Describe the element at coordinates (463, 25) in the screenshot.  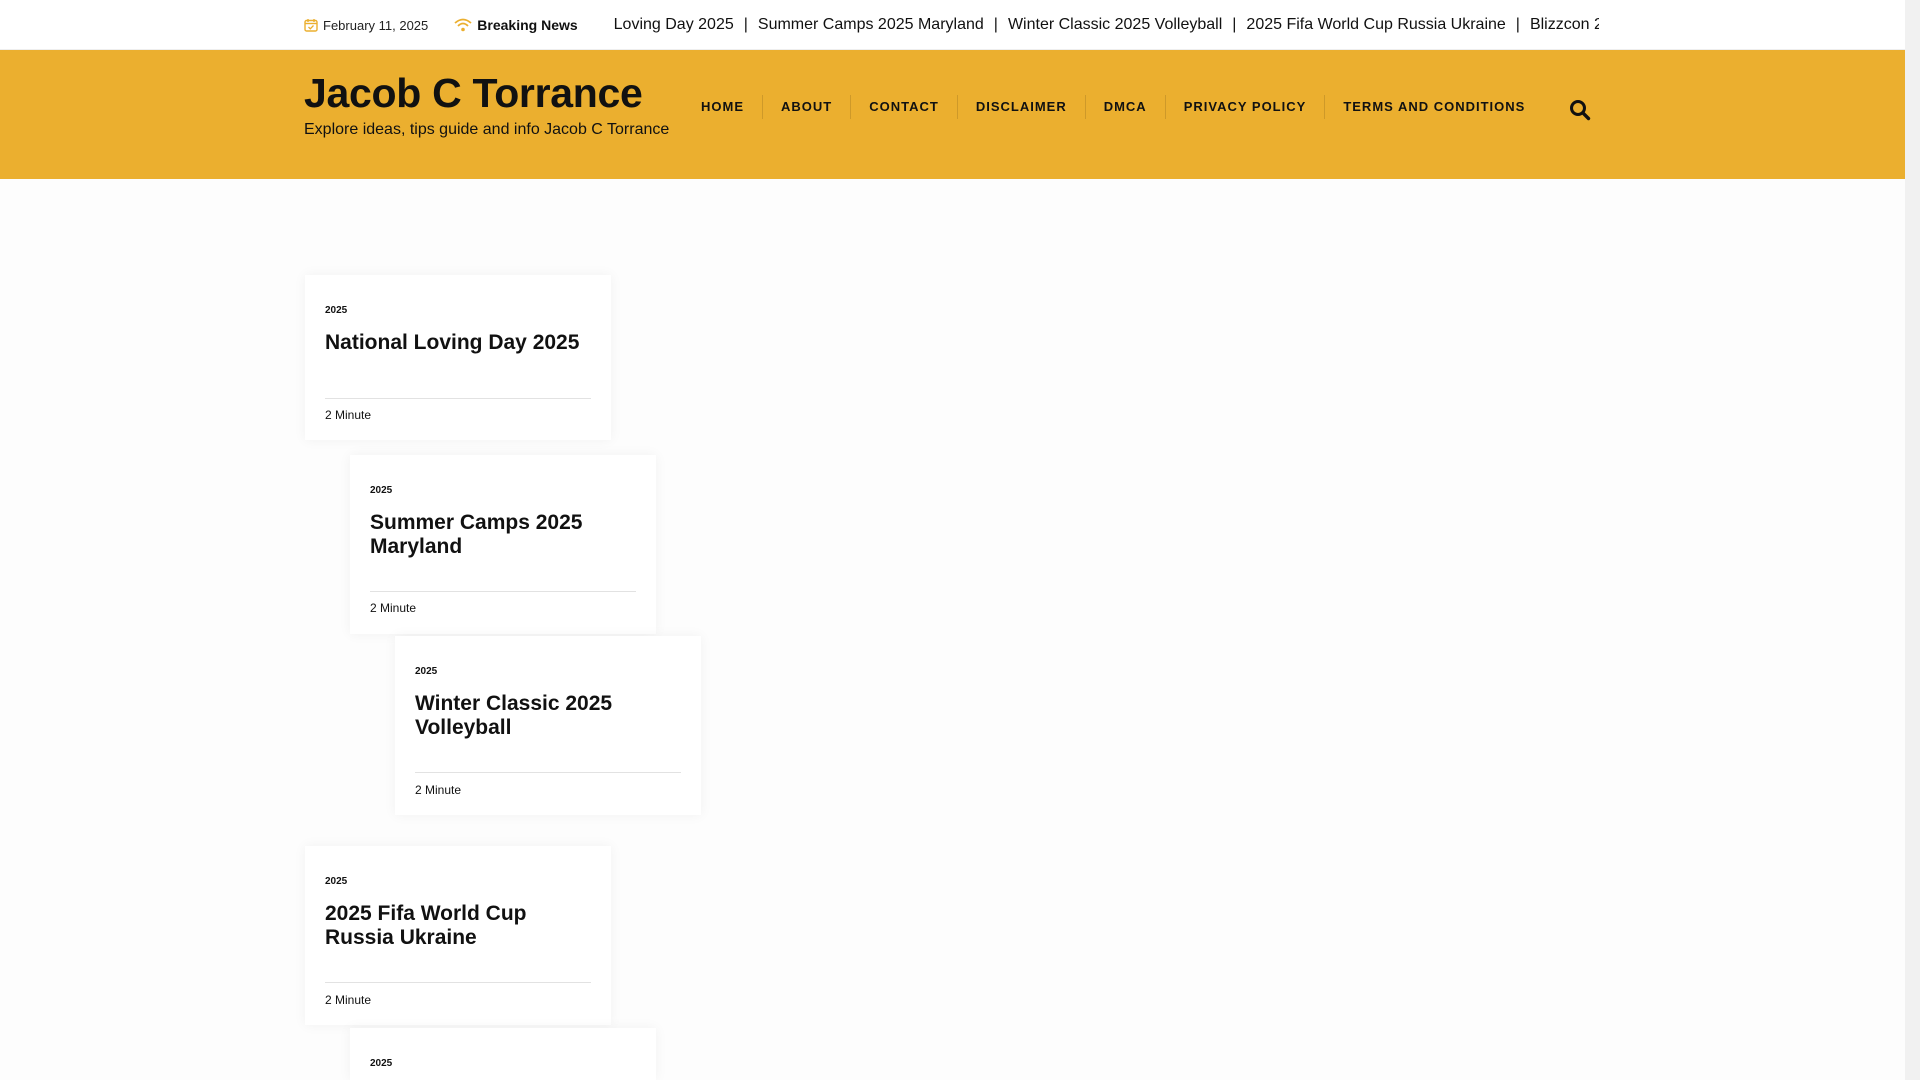
I see `wifi-icon` at that location.